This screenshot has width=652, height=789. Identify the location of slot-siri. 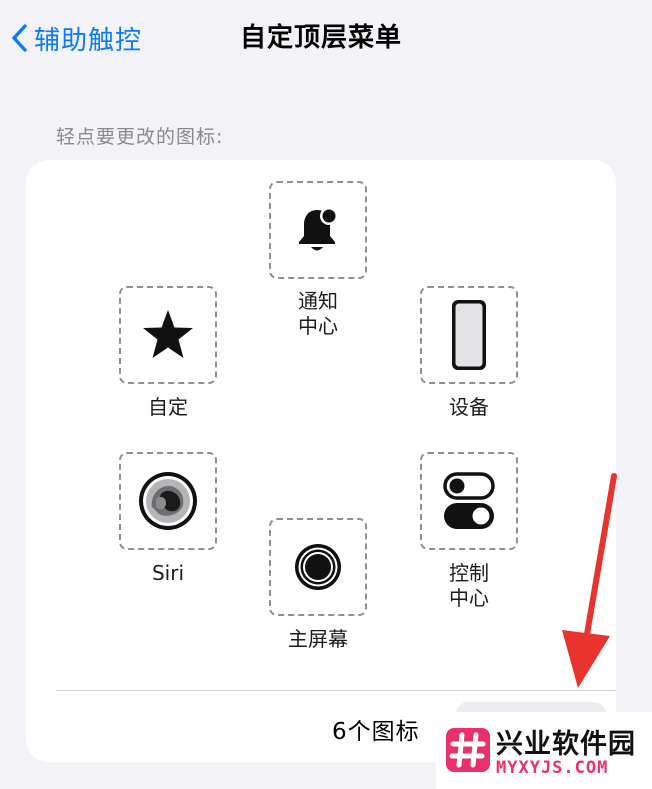
(168, 501).